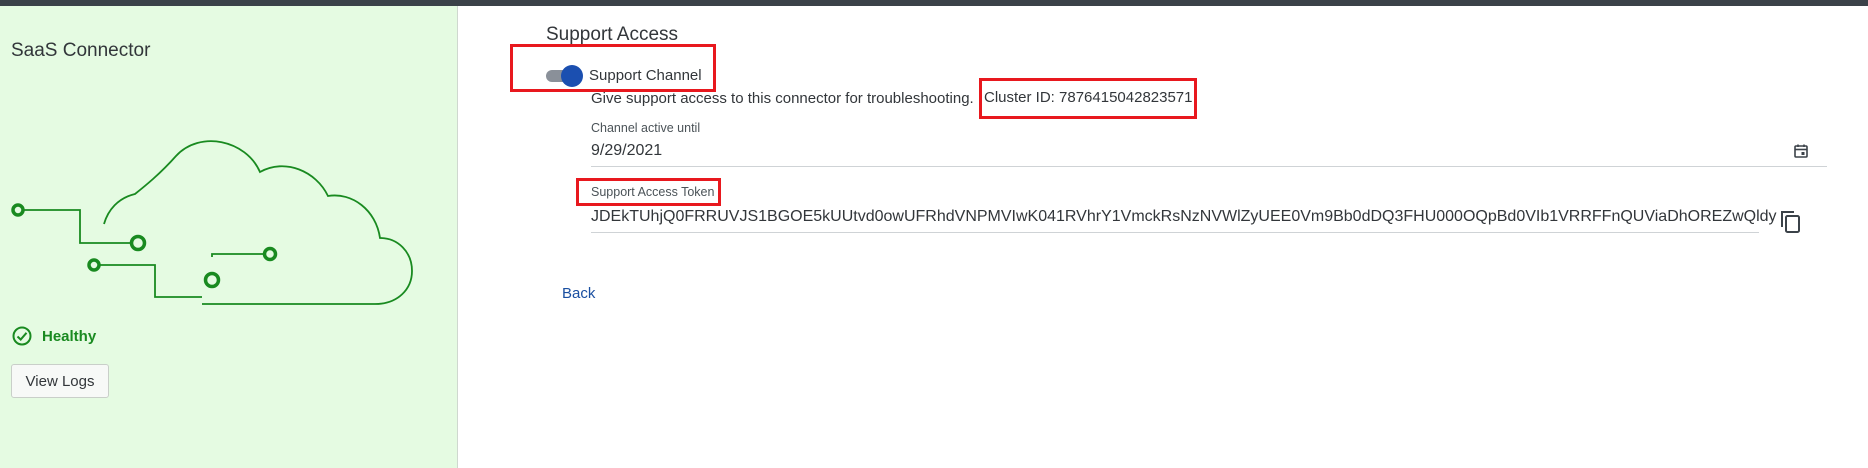 The width and height of the screenshot is (1868, 468). I want to click on back-link: Back, so click(578, 293).